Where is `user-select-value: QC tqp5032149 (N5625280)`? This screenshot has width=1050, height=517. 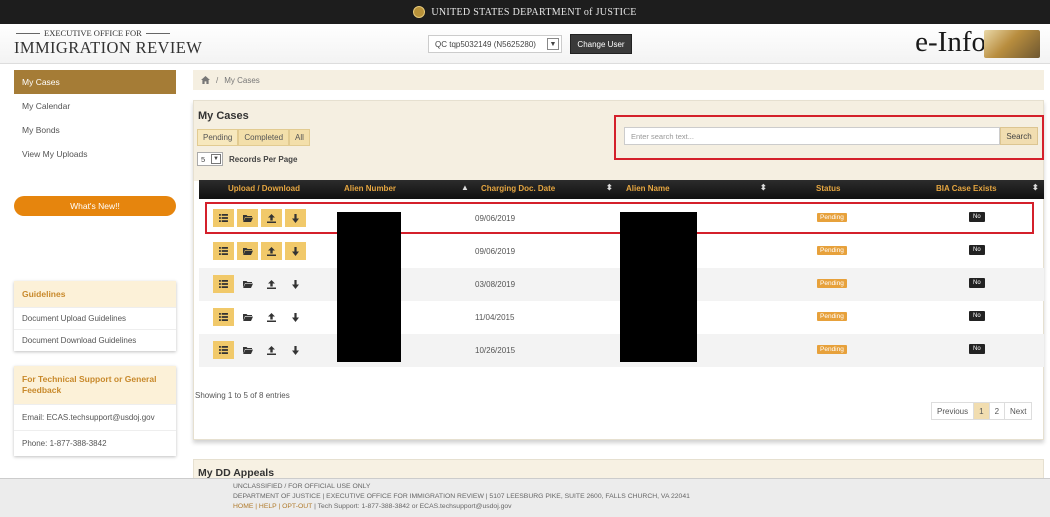
user-select-value: QC tqp5032149 (N5625280) is located at coordinates (485, 44).